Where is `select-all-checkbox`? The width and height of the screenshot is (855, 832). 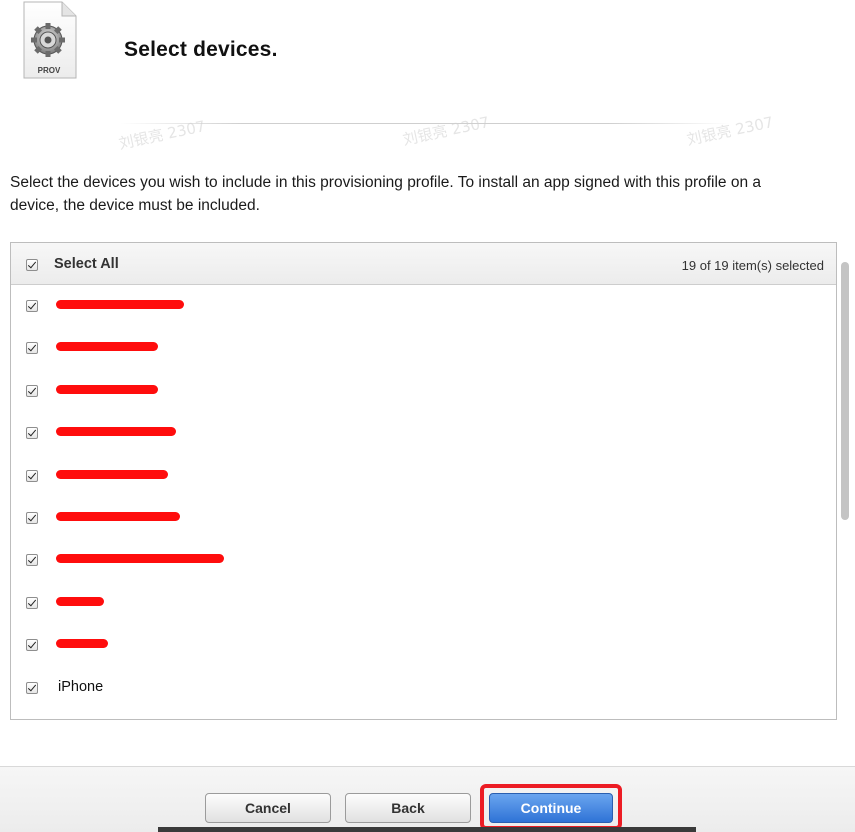
select-all-checkbox is located at coordinates (32, 265).